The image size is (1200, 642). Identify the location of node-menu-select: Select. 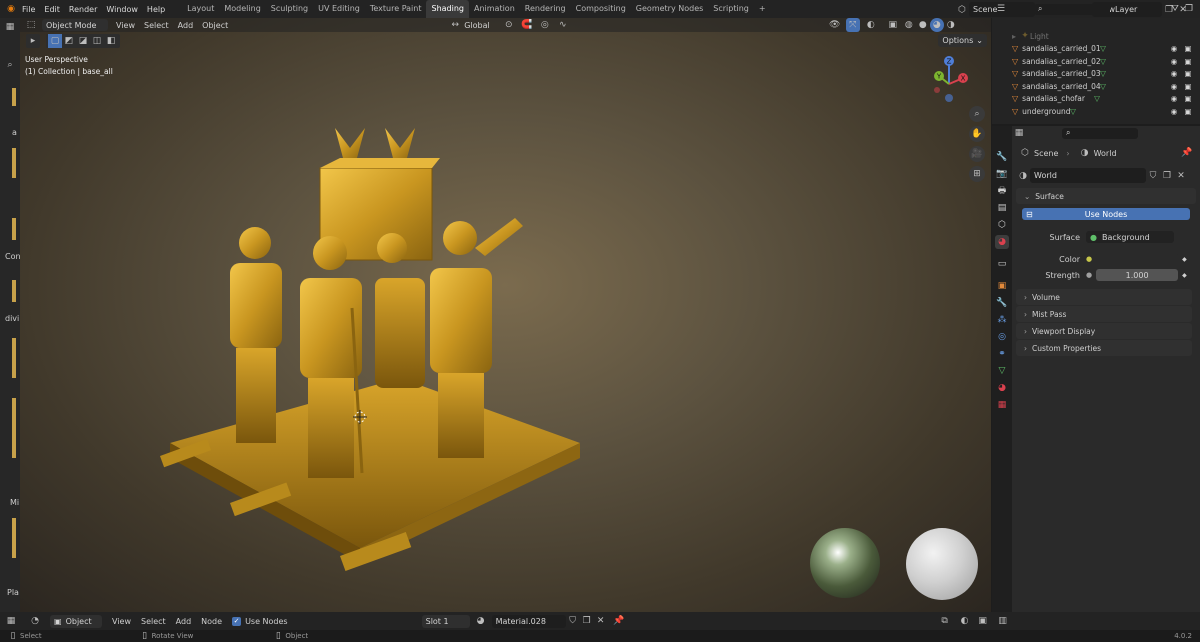
(153, 621).